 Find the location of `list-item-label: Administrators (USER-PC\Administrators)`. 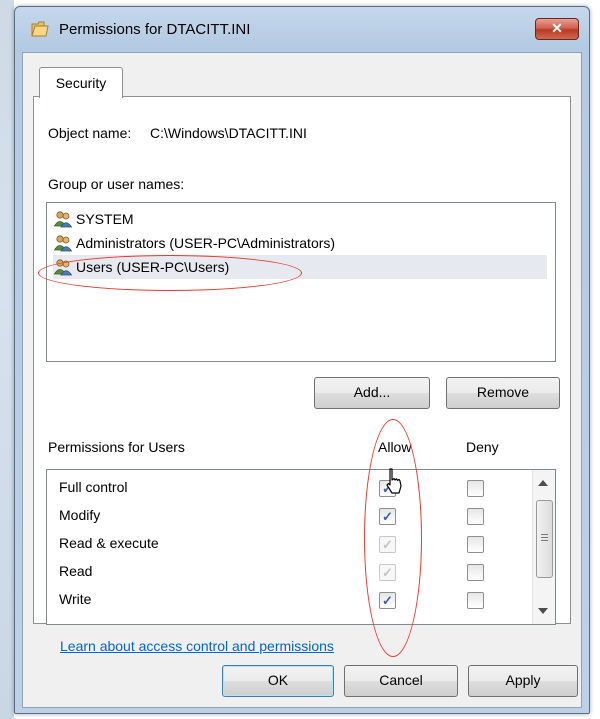

list-item-label: Administrators (USER-PC\Administrators) is located at coordinates (206, 243).